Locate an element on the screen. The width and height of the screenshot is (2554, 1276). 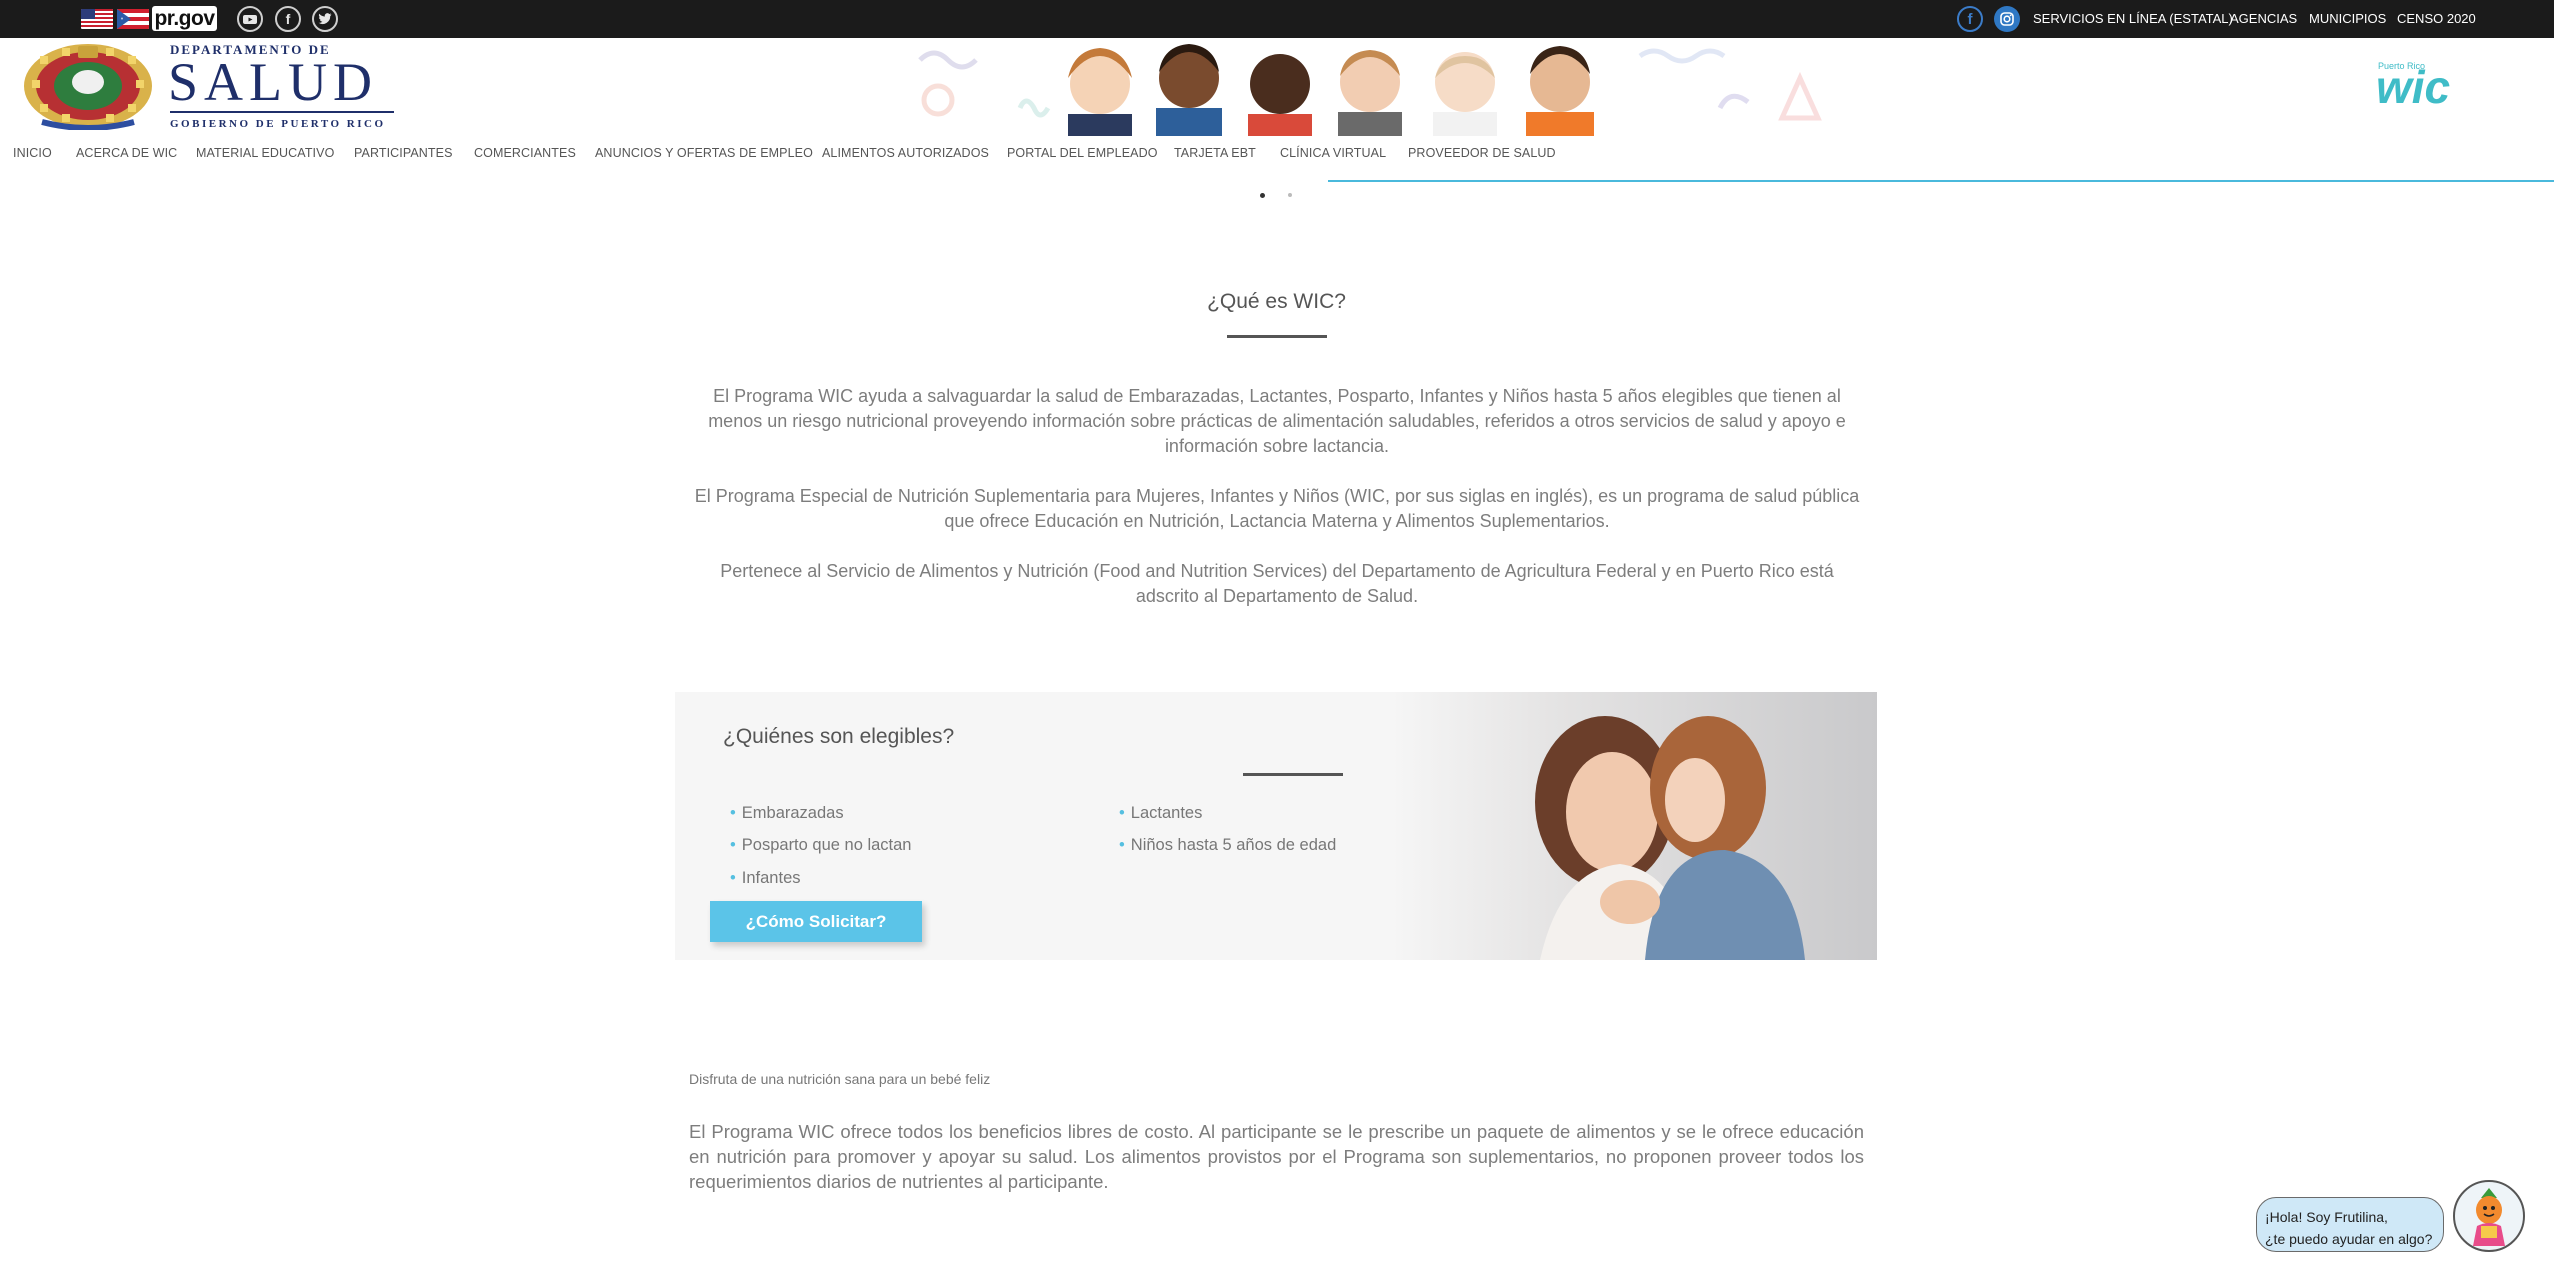
us-flag-icon is located at coordinates (97, 19).